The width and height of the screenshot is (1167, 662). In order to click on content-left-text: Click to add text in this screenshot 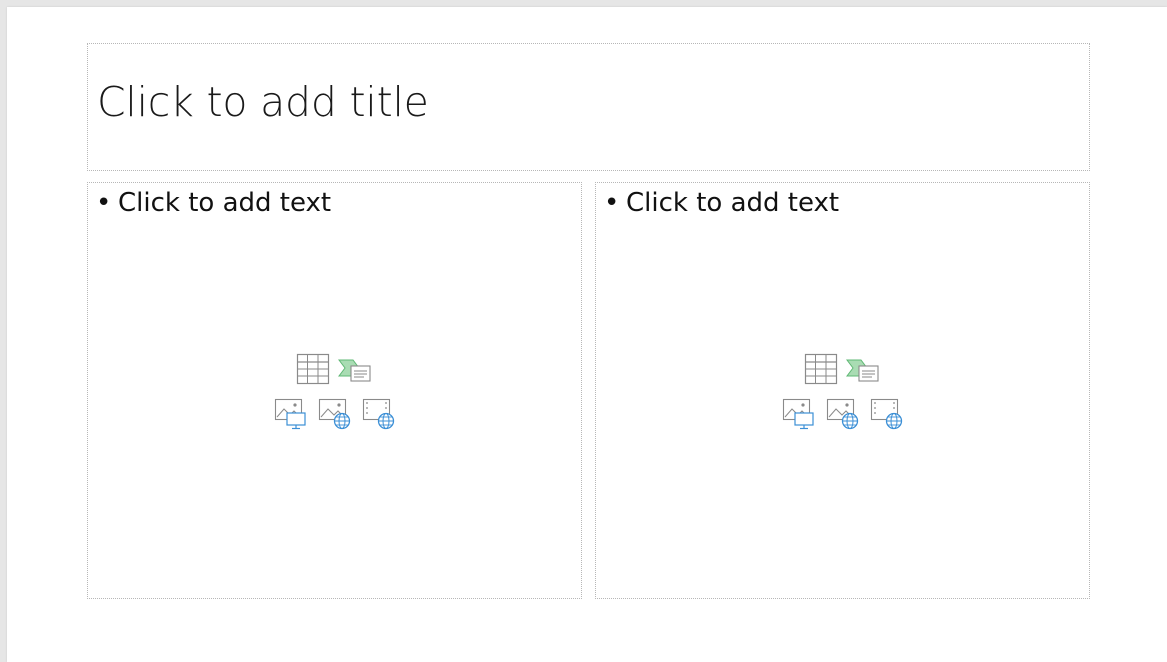, I will do `click(224, 203)`.